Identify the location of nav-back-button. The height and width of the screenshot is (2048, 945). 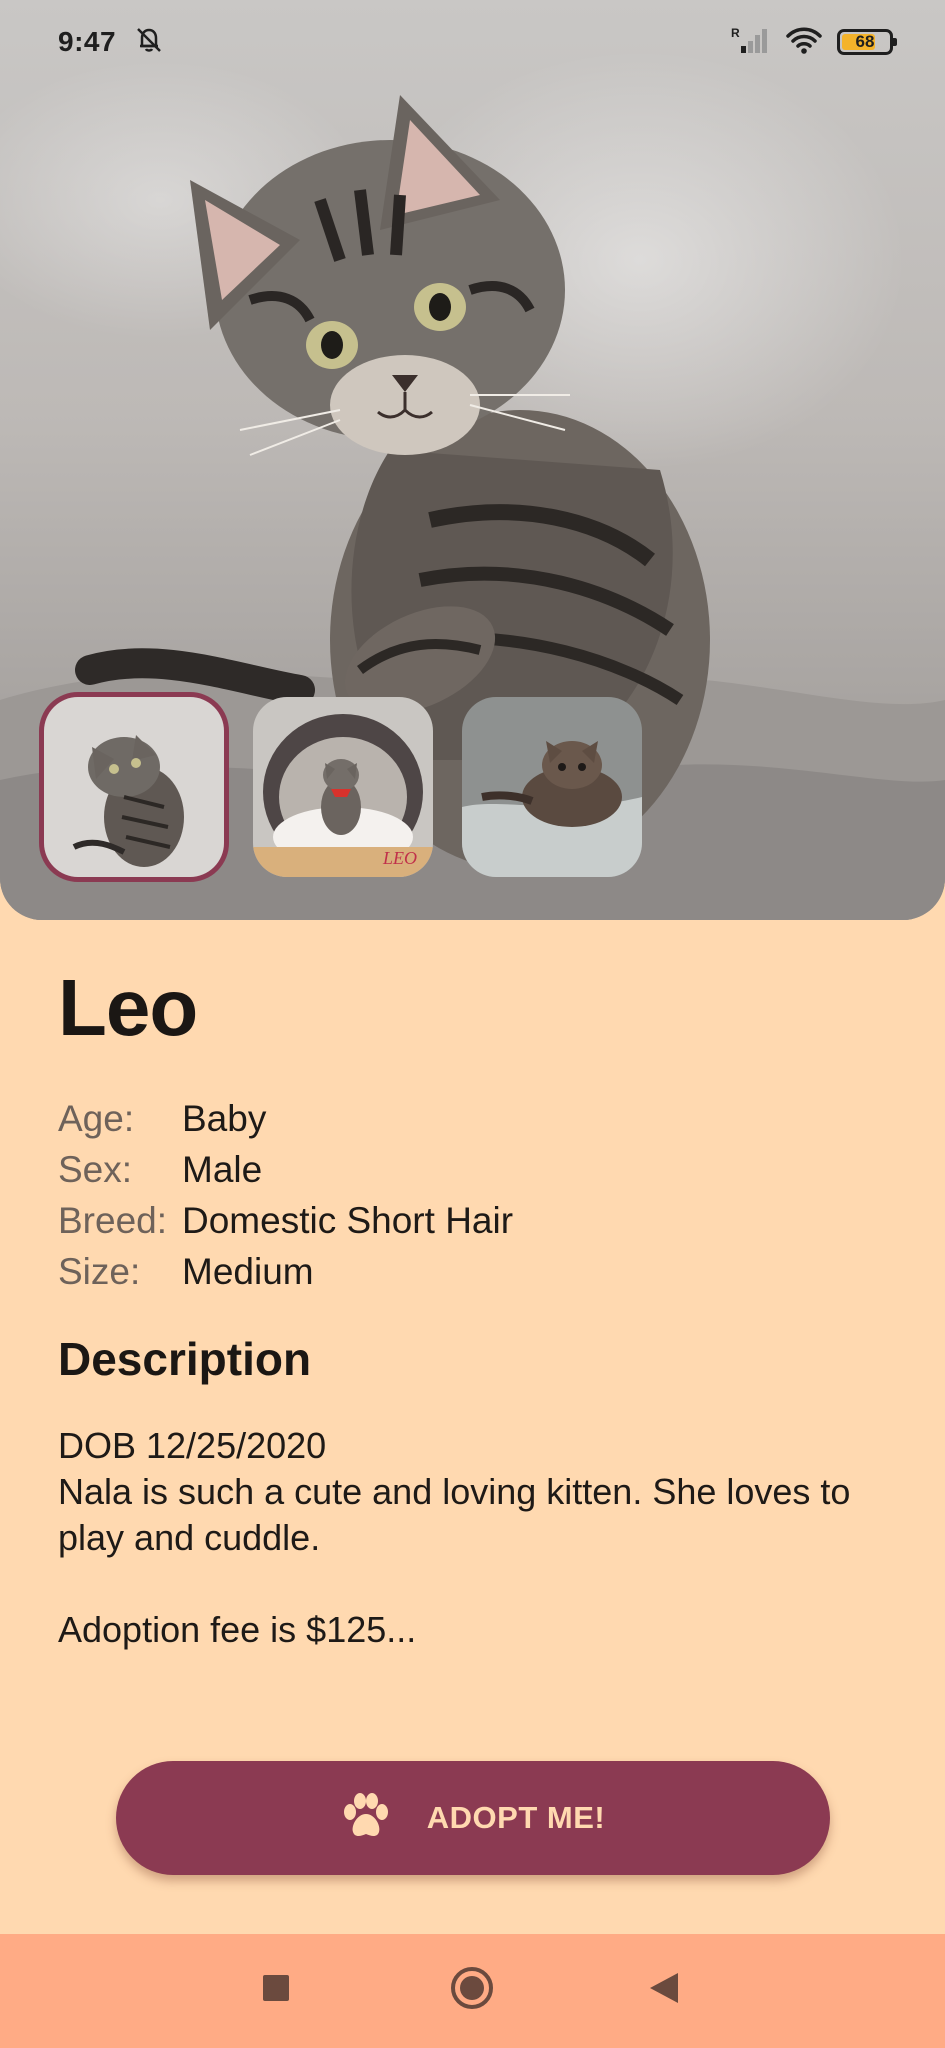
(664, 1990).